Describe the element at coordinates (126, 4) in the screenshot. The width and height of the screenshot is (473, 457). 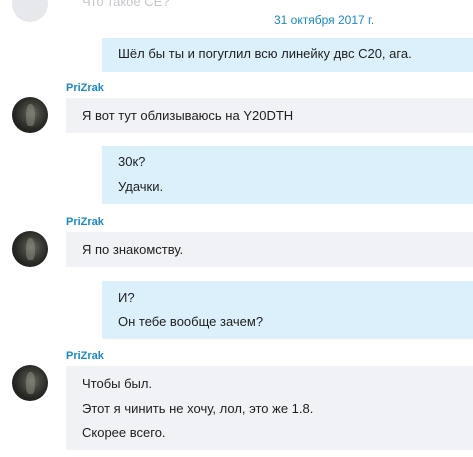
I see `faded-message-text: Что такое CE?` at that location.